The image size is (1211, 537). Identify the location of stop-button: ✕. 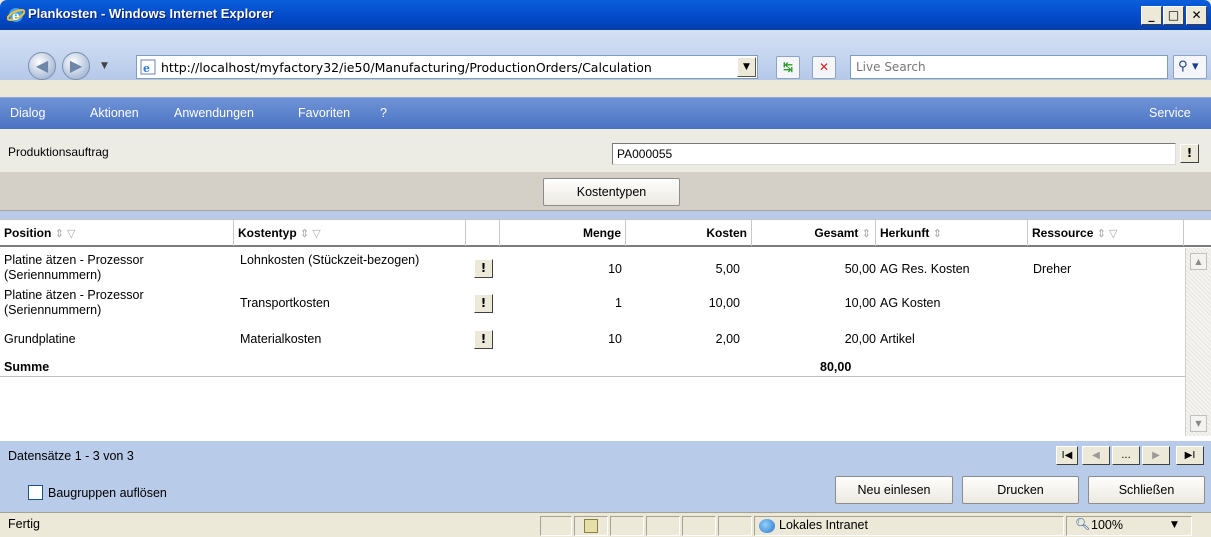
(824, 67).